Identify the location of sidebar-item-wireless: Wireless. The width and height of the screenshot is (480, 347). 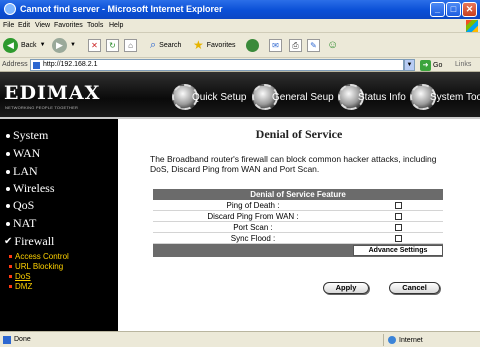
(30, 188).